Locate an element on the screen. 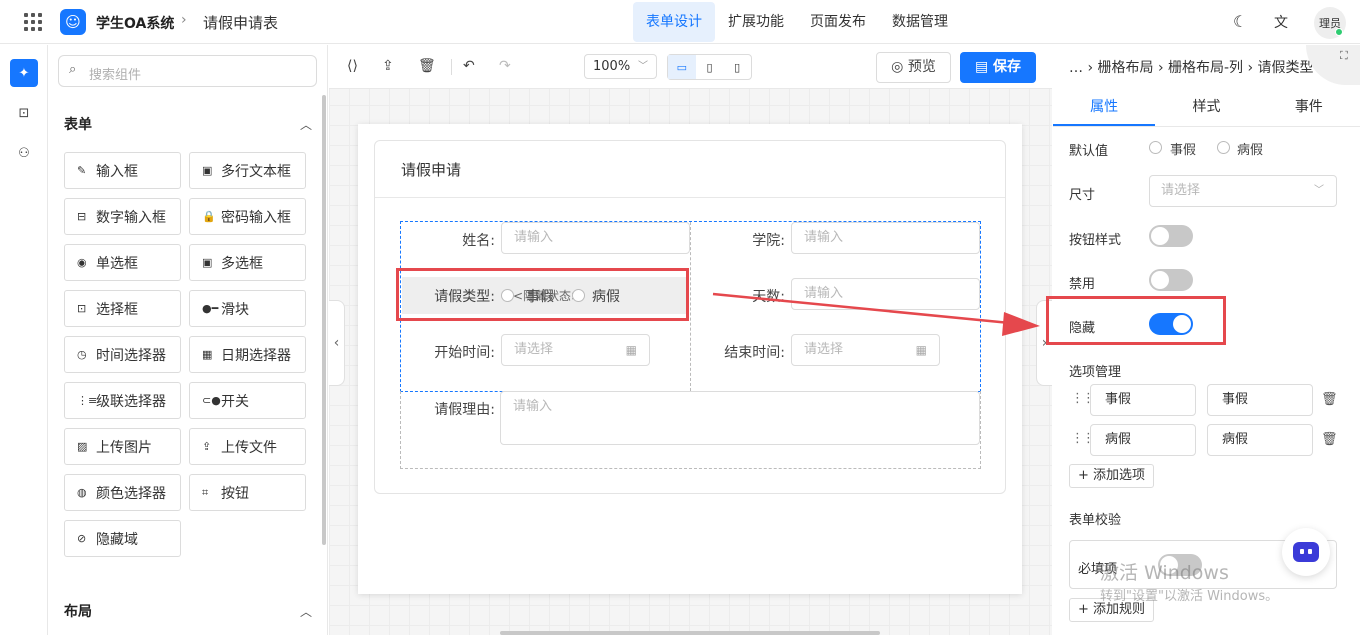 This screenshot has height=635, width=1360. chevron-down-icon: ﹀ is located at coordinates (1319, 190).